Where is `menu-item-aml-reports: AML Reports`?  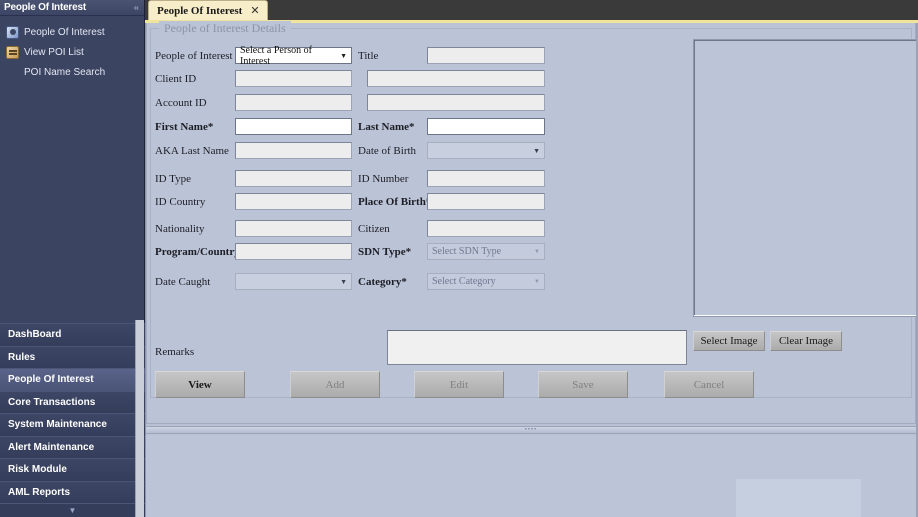 menu-item-aml-reports: AML Reports is located at coordinates (72, 491).